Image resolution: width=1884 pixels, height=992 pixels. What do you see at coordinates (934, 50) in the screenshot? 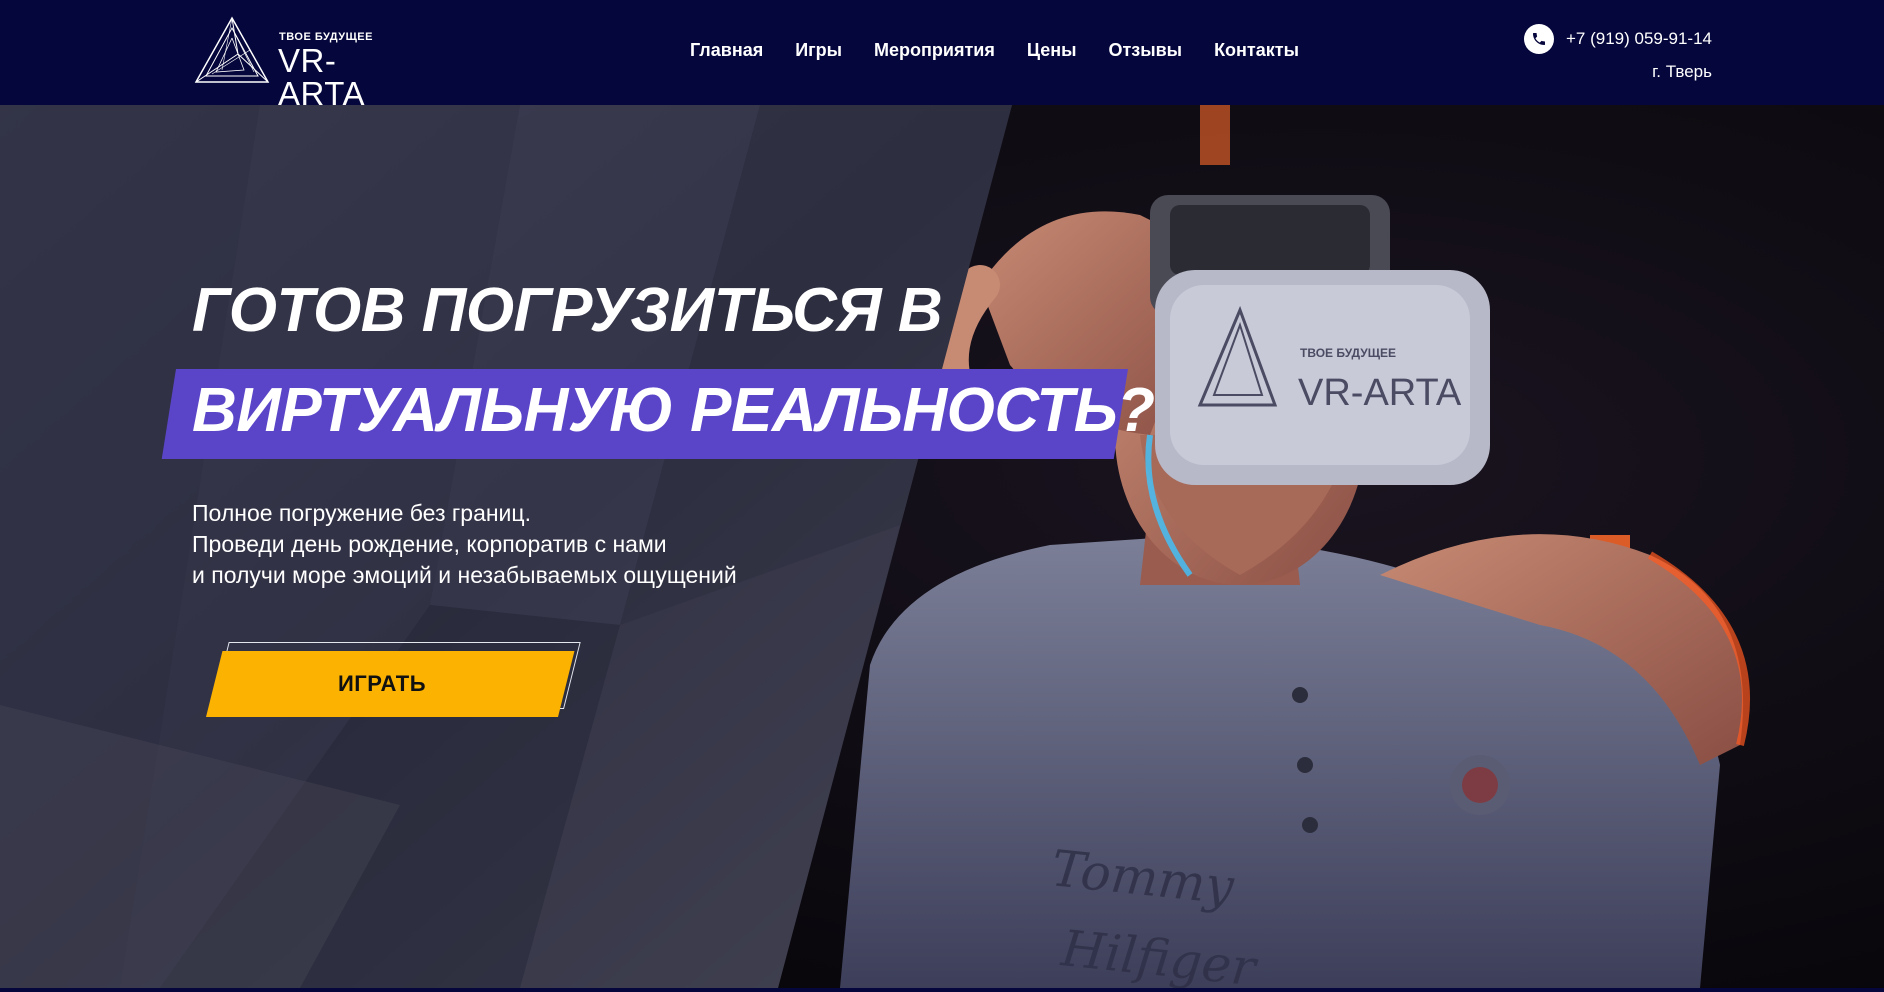
I see `nav-link-events: Мероприятия` at bounding box center [934, 50].